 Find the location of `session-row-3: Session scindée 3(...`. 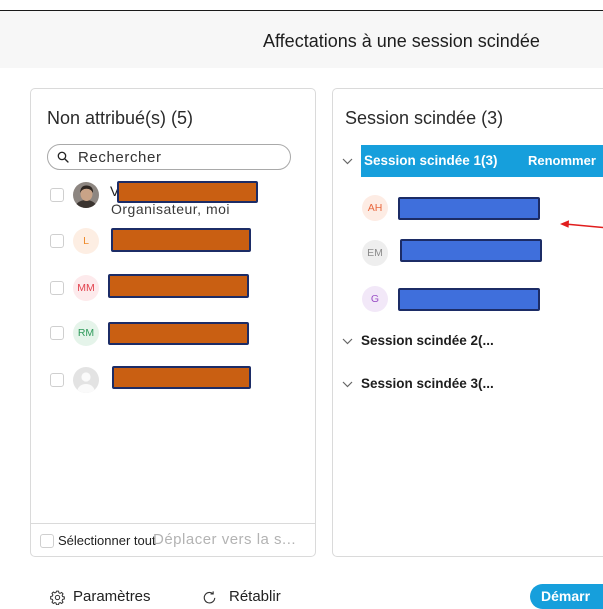

session-row-3: Session scindée 3(... is located at coordinates (468, 384).